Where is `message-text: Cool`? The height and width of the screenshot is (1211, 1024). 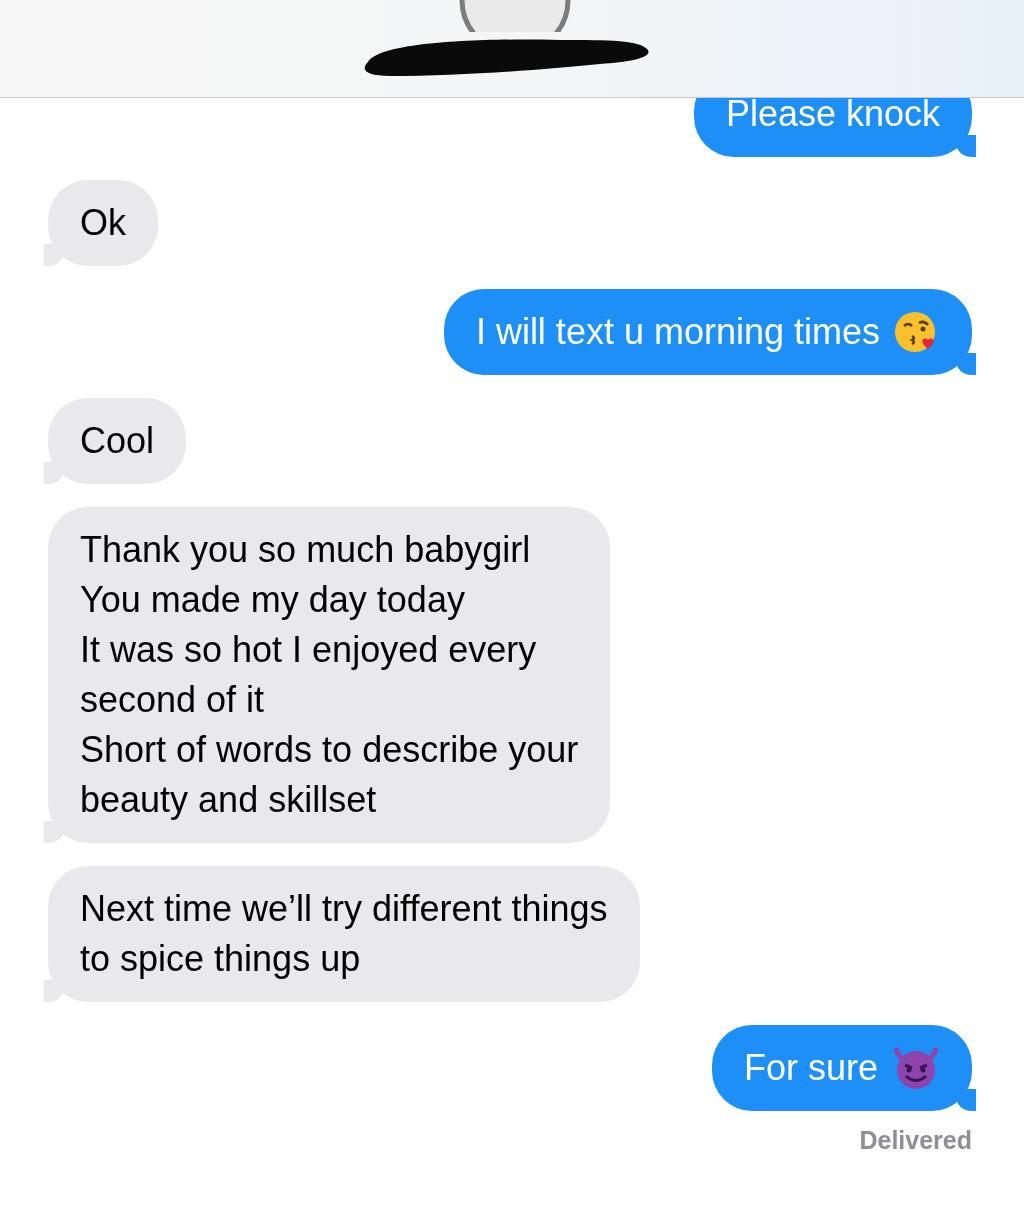 message-text: Cool is located at coordinates (117, 441).